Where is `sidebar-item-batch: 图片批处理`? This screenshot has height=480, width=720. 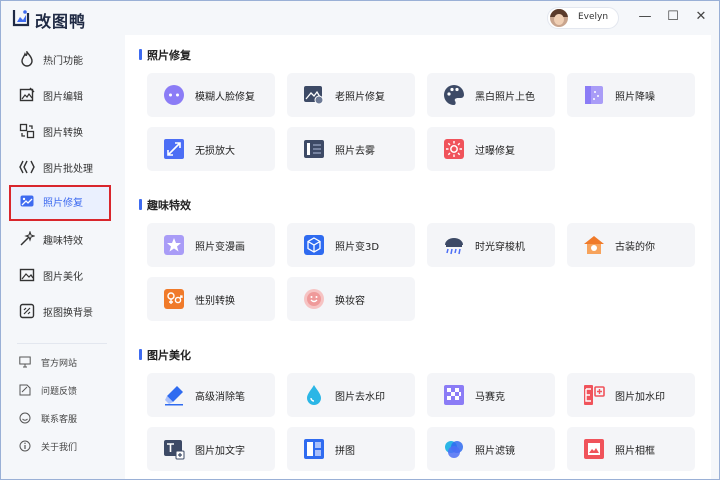 sidebar-item-batch: 图片批处理 is located at coordinates (60, 167).